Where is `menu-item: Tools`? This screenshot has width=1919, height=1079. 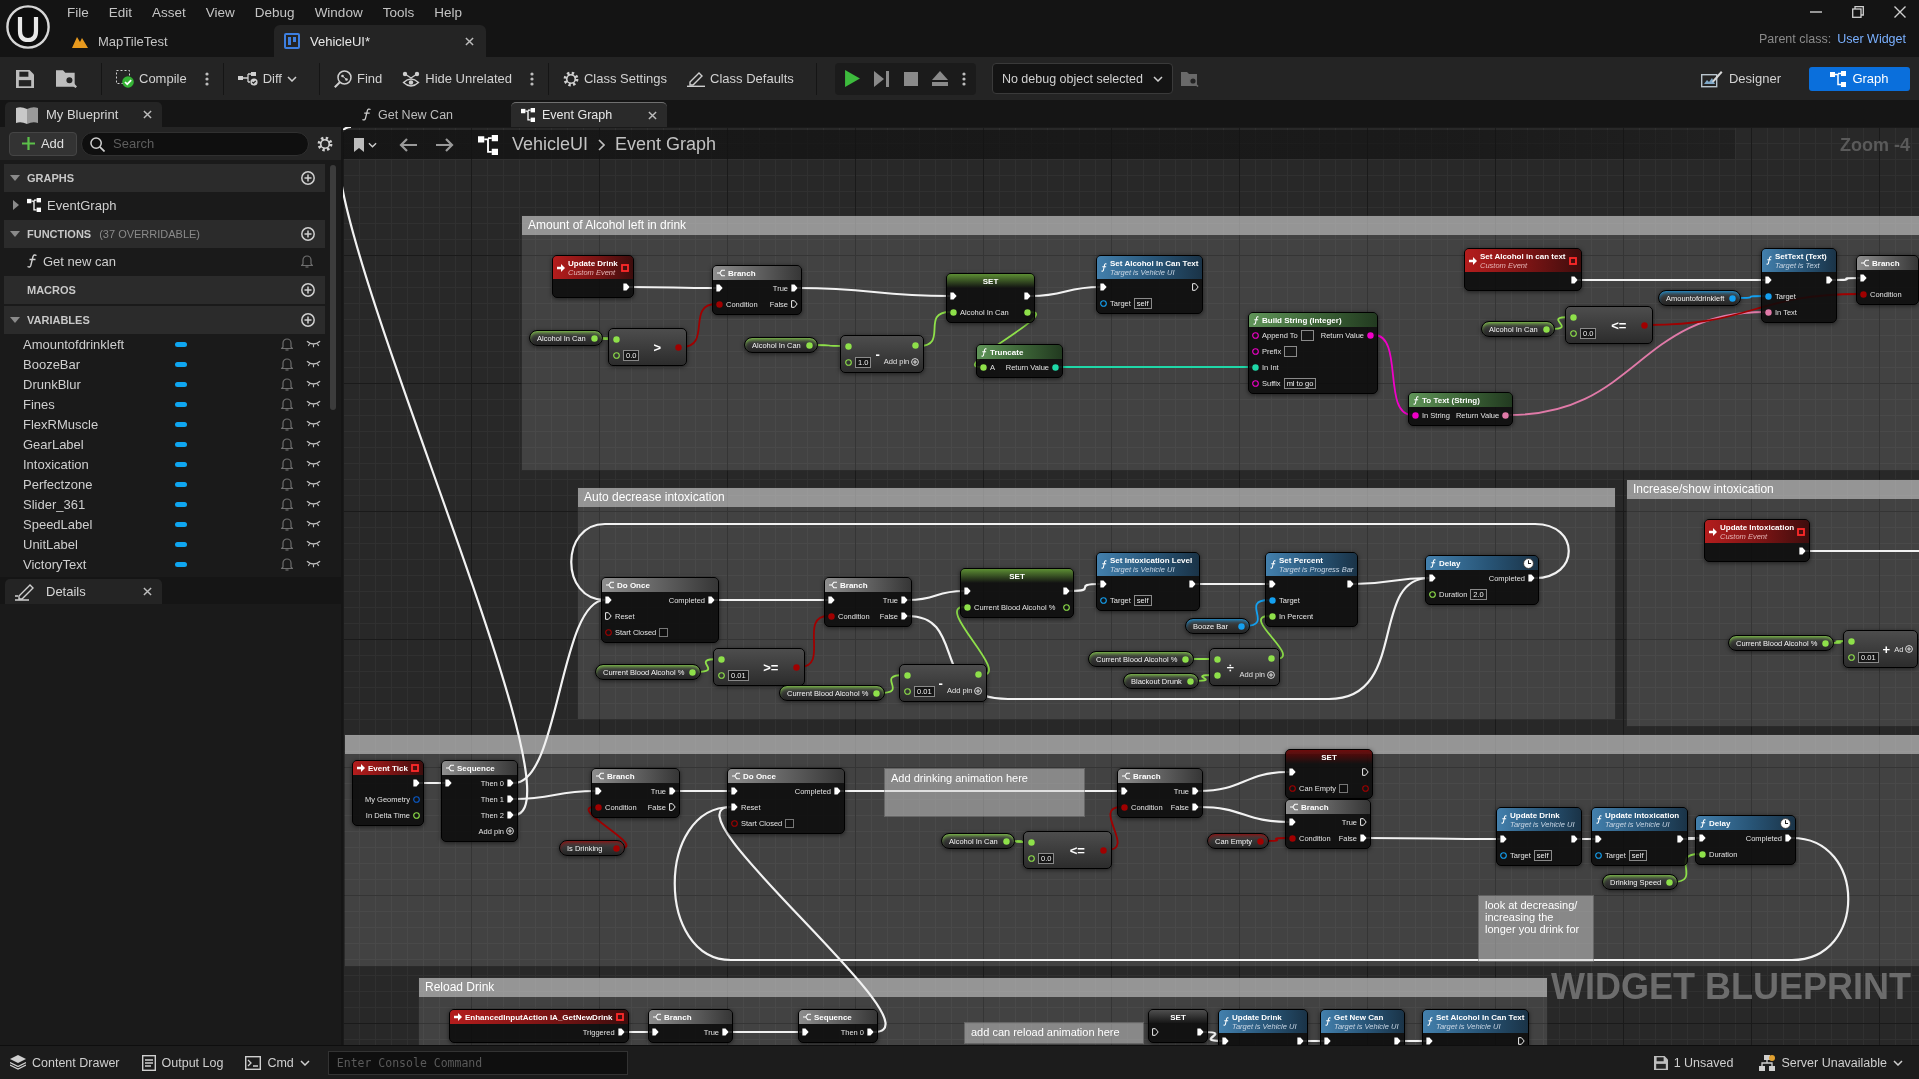
menu-item: Tools is located at coordinates (398, 12).